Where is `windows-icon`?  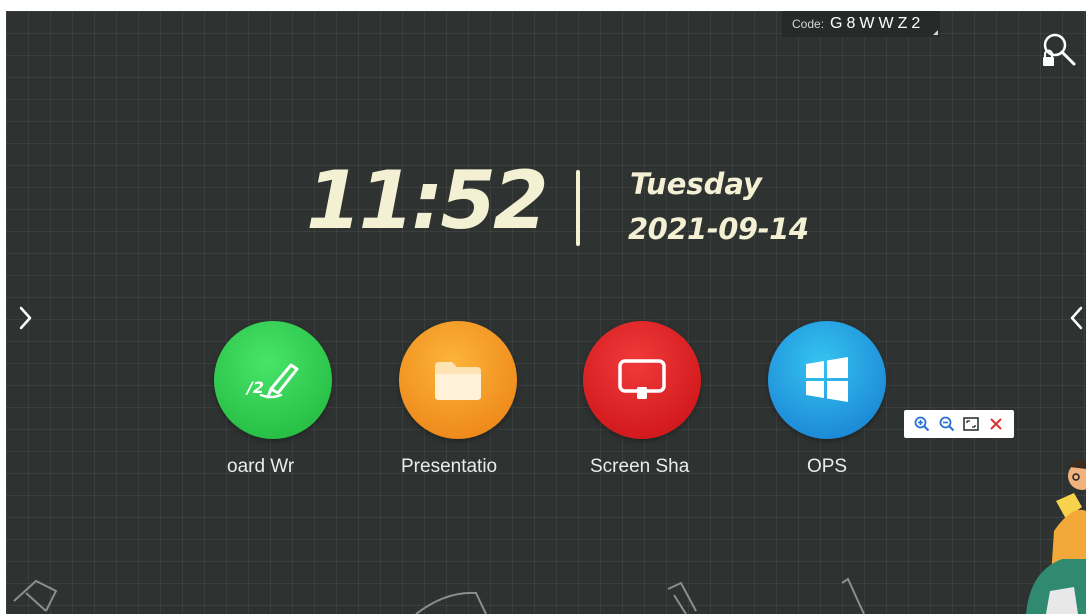 windows-icon is located at coordinates (827, 379).